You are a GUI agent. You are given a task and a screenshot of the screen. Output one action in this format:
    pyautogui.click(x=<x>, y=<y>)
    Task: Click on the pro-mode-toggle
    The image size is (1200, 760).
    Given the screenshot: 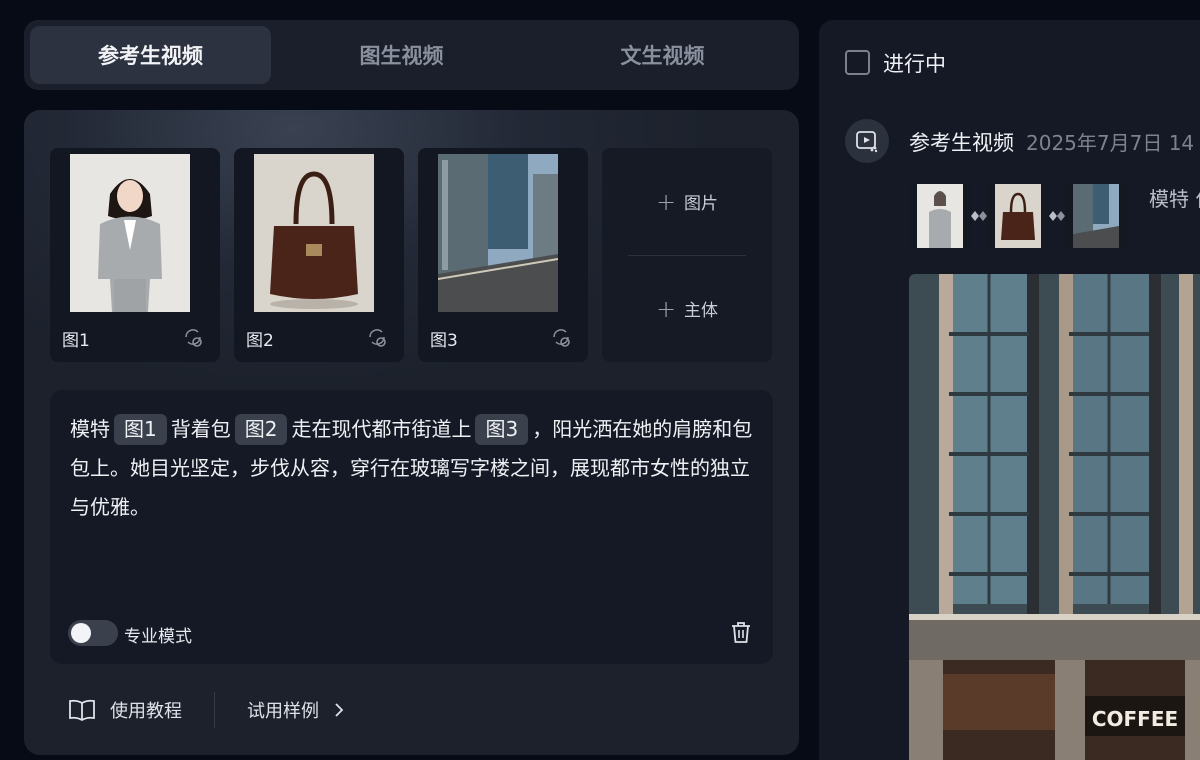 What is the action you would take?
    pyautogui.click(x=93, y=633)
    